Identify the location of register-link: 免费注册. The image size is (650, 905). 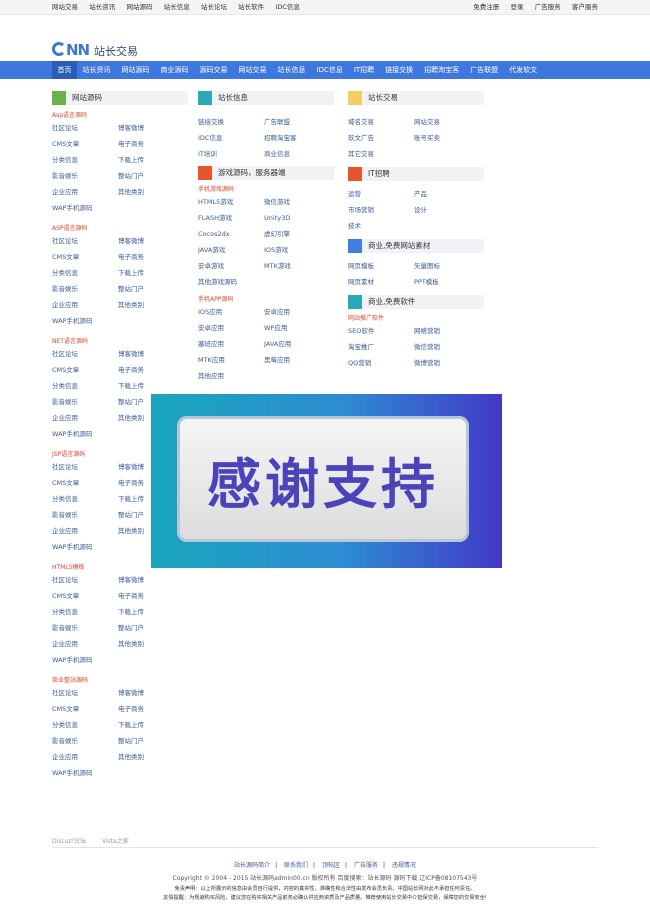
(486, 7).